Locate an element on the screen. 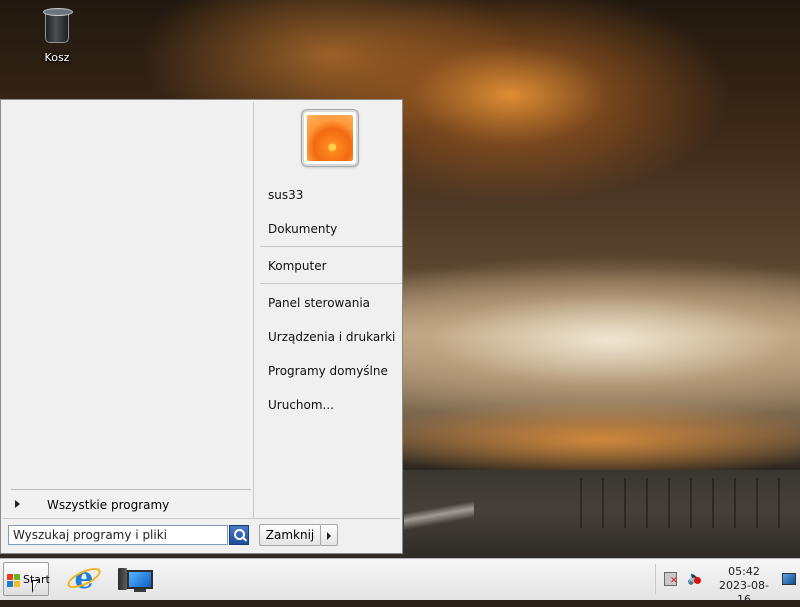  all-programs-button: Wszystkie programy is located at coordinates (131, 505).